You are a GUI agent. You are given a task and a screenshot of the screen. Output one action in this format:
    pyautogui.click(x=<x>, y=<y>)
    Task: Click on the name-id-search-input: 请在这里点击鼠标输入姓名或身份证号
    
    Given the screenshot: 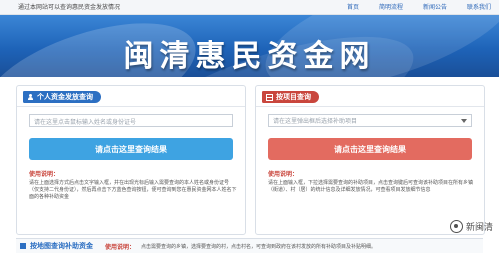 What is the action you would take?
    pyautogui.click(x=131, y=120)
    